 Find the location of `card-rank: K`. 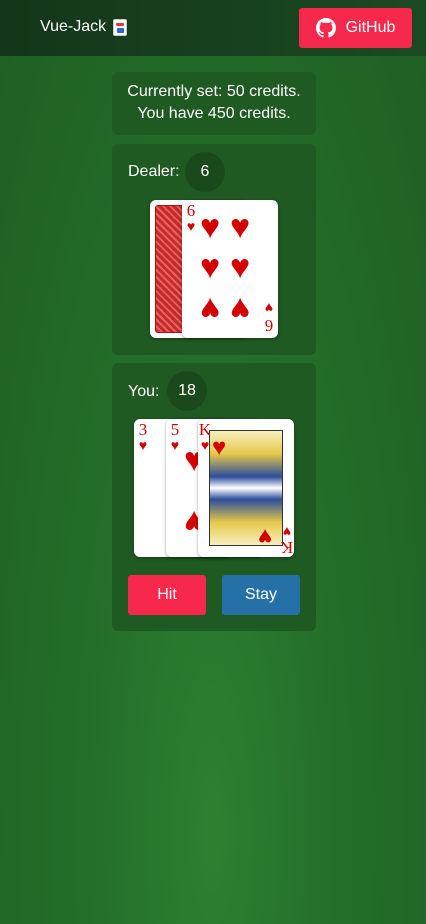

card-rank: K is located at coordinates (287, 547).